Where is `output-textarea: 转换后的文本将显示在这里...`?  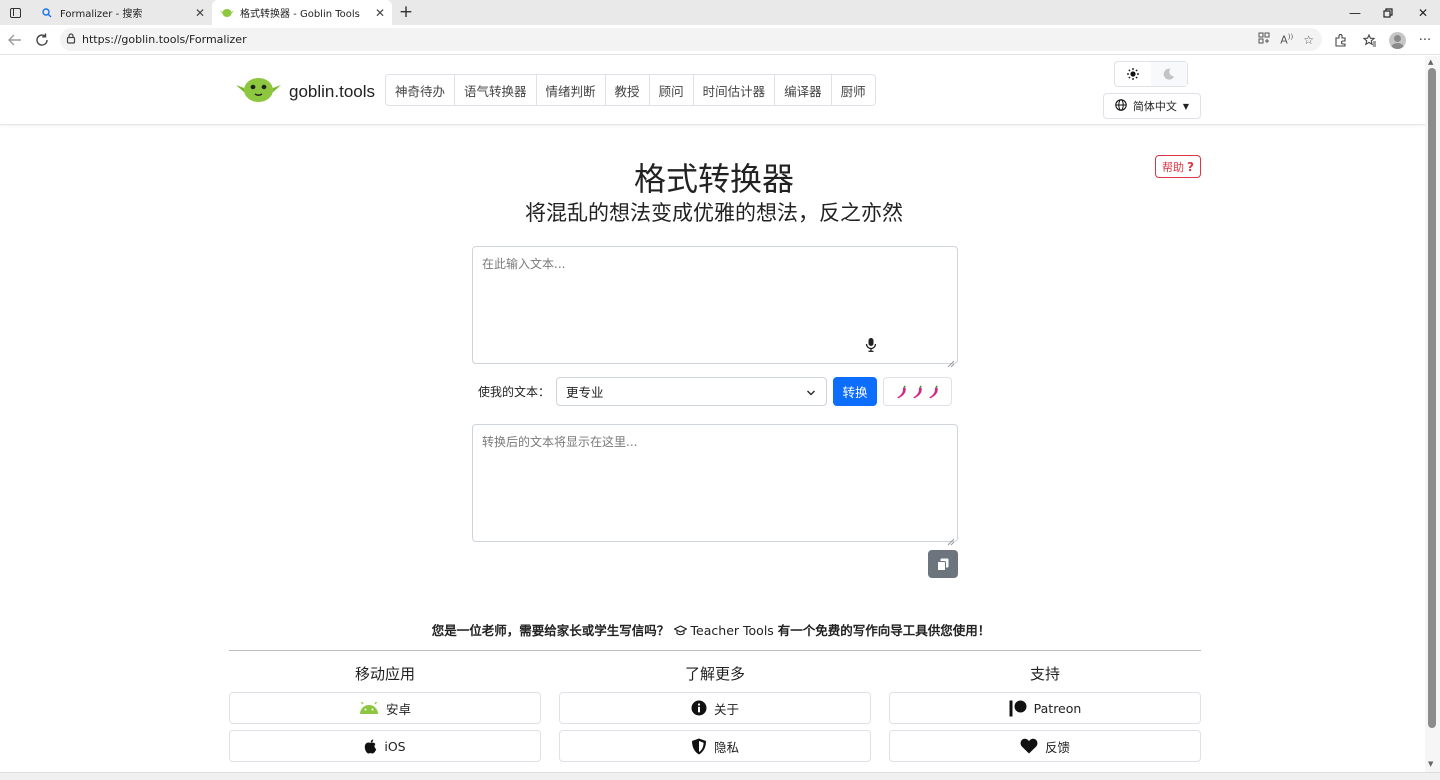
output-textarea: 转换后的文本将显示在这里... is located at coordinates (715, 485).